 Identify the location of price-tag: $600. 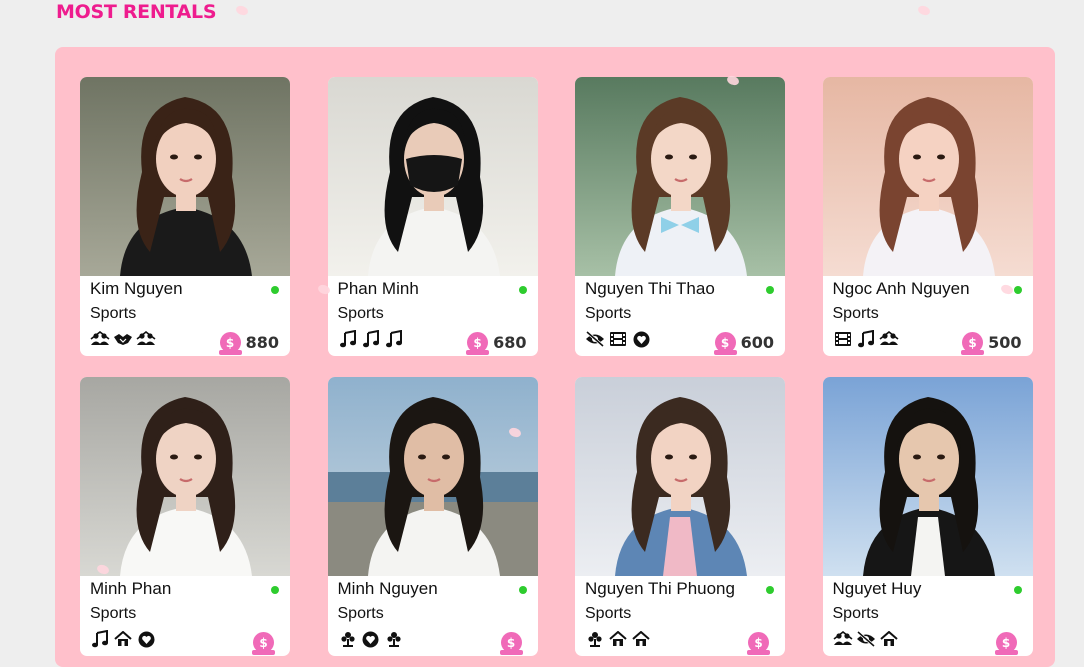
(743, 343).